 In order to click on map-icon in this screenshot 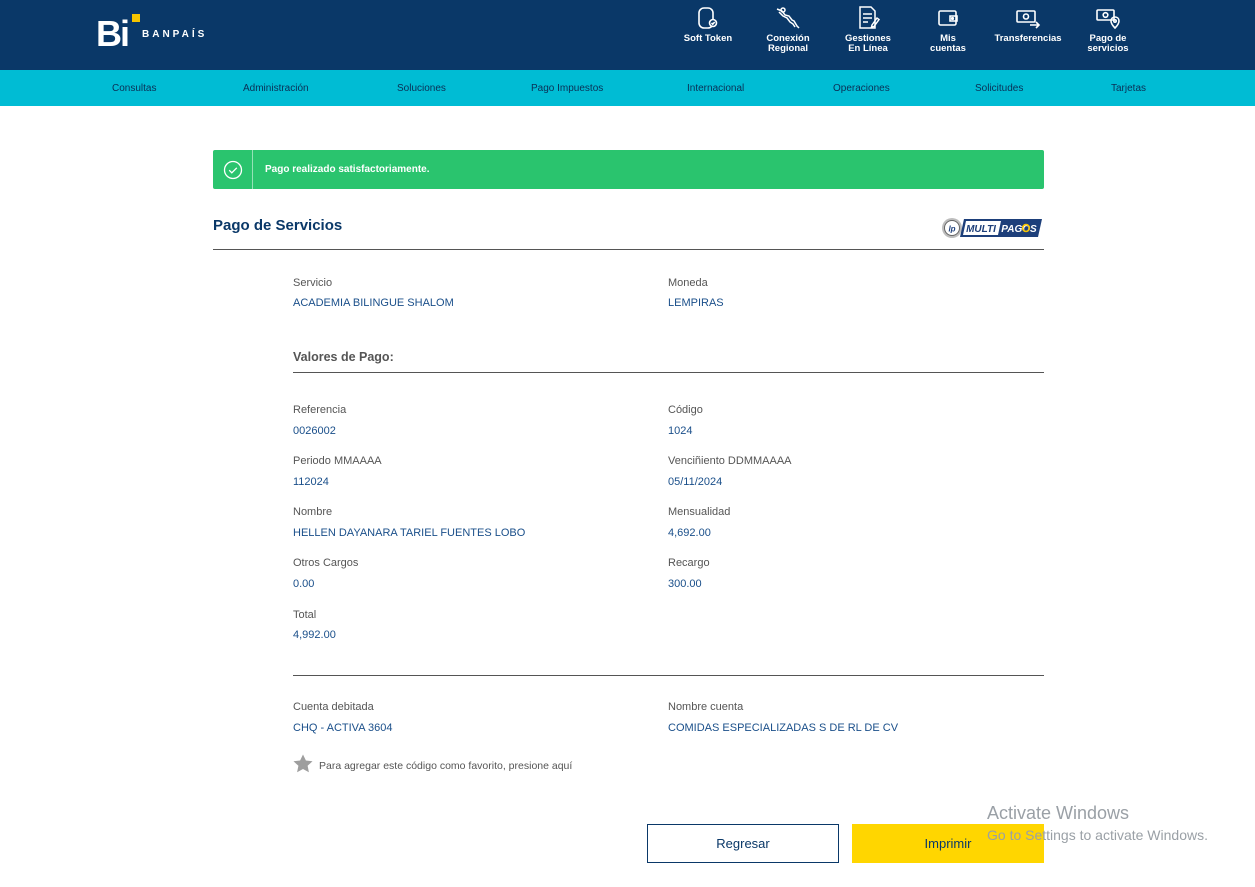, I will do `click(788, 18)`.